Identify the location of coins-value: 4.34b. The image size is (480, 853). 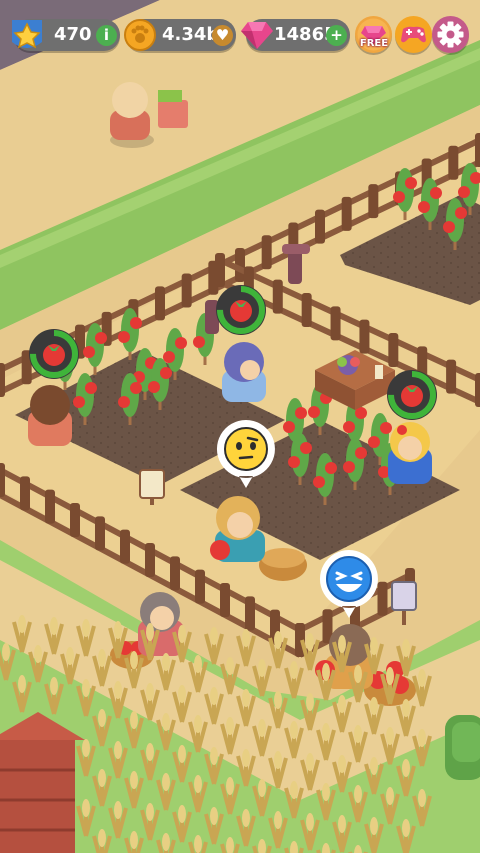
(191, 34).